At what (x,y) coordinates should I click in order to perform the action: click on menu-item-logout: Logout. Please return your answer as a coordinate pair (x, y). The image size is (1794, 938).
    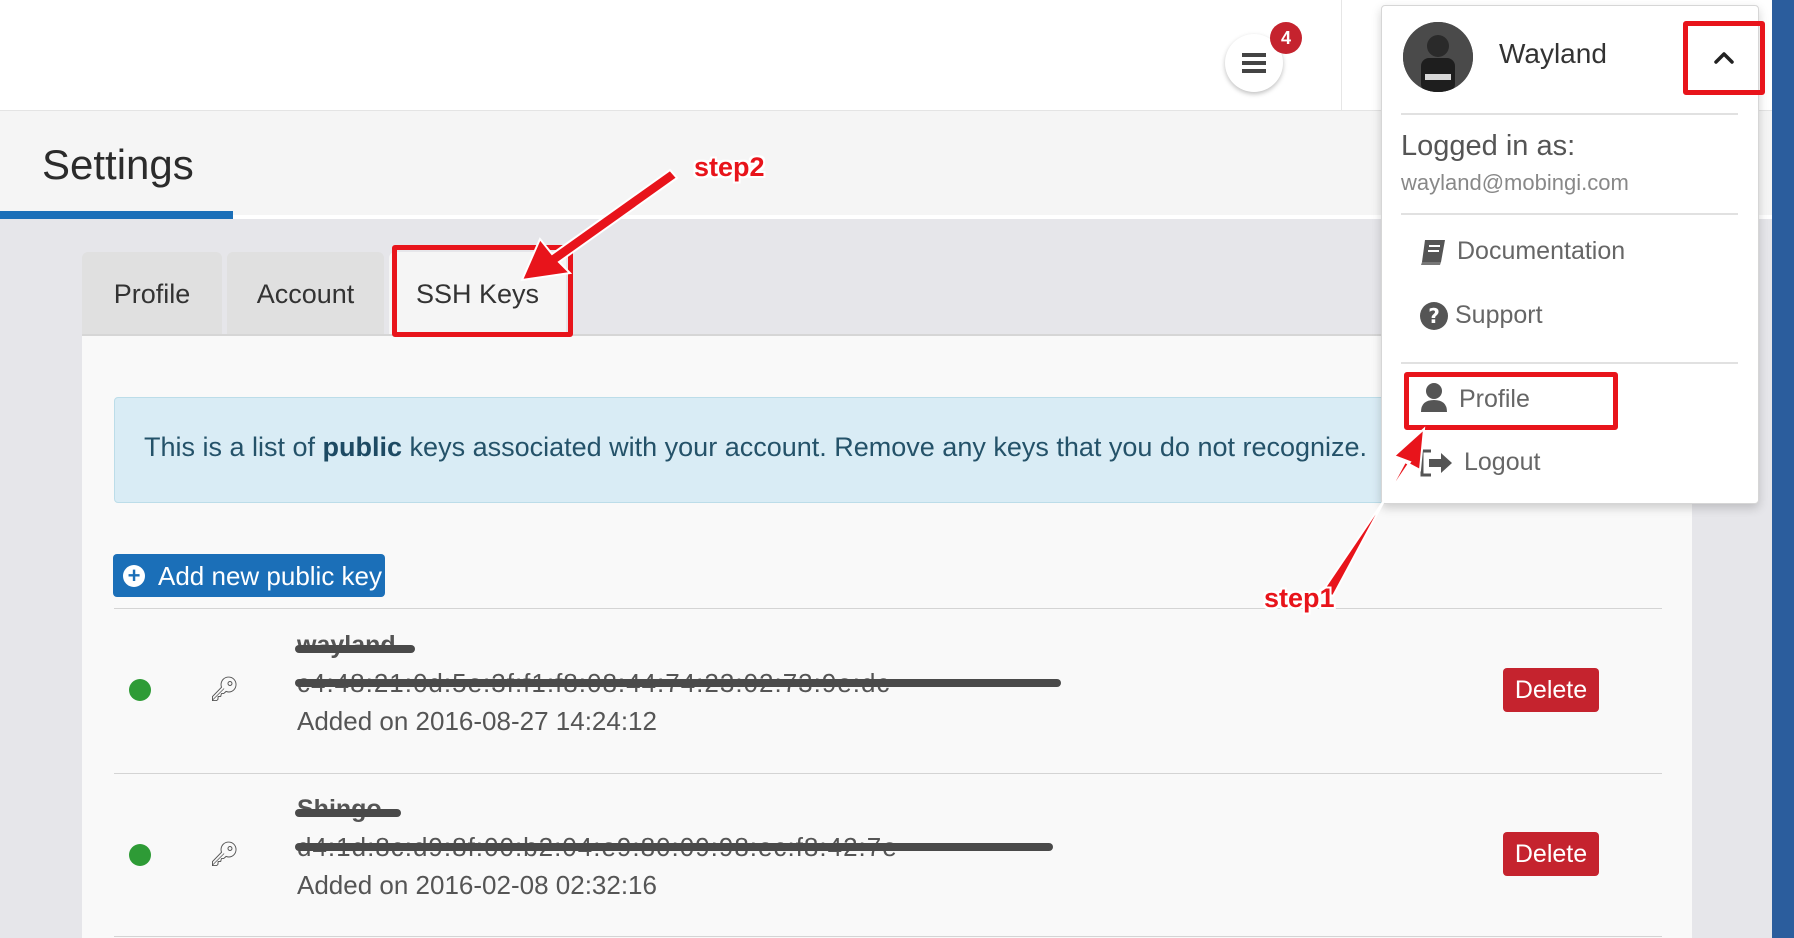
    Looking at the image, I should click on (1502, 462).